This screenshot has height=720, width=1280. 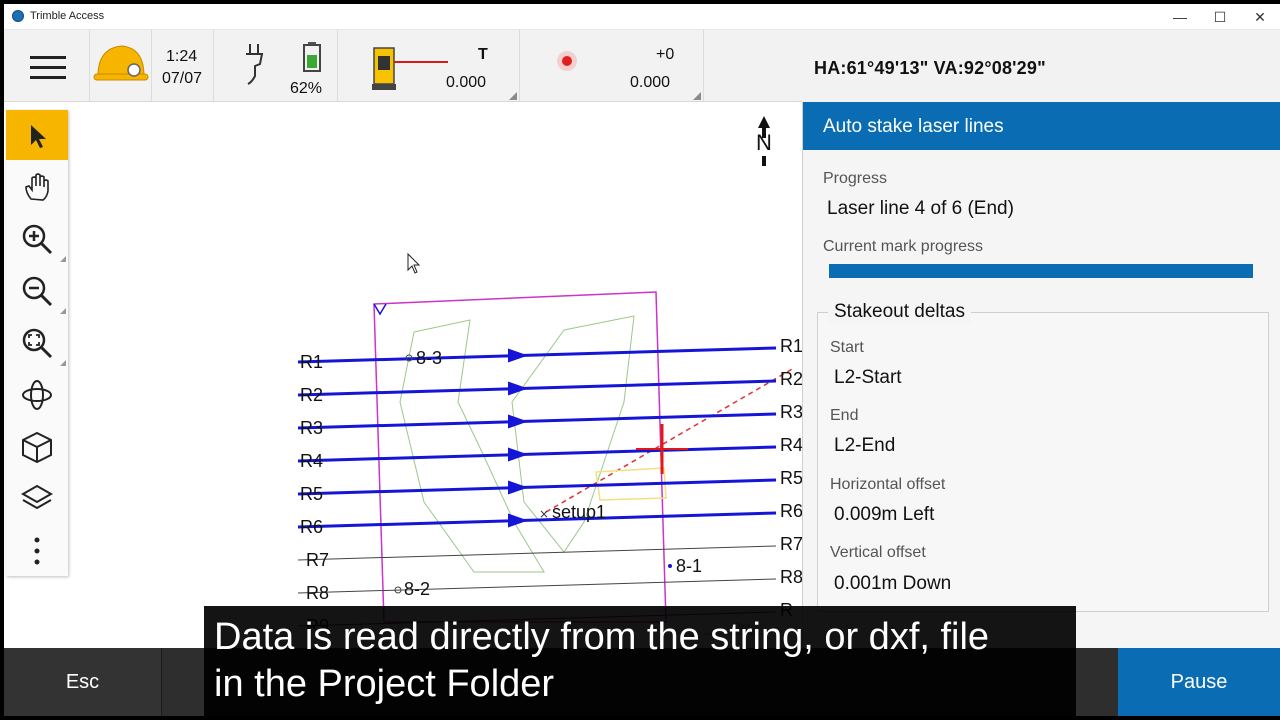 What do you see at coordinates (182, 56) in the screenshot?
I see `time-text: 1:24` at bounding box center [182, 56].